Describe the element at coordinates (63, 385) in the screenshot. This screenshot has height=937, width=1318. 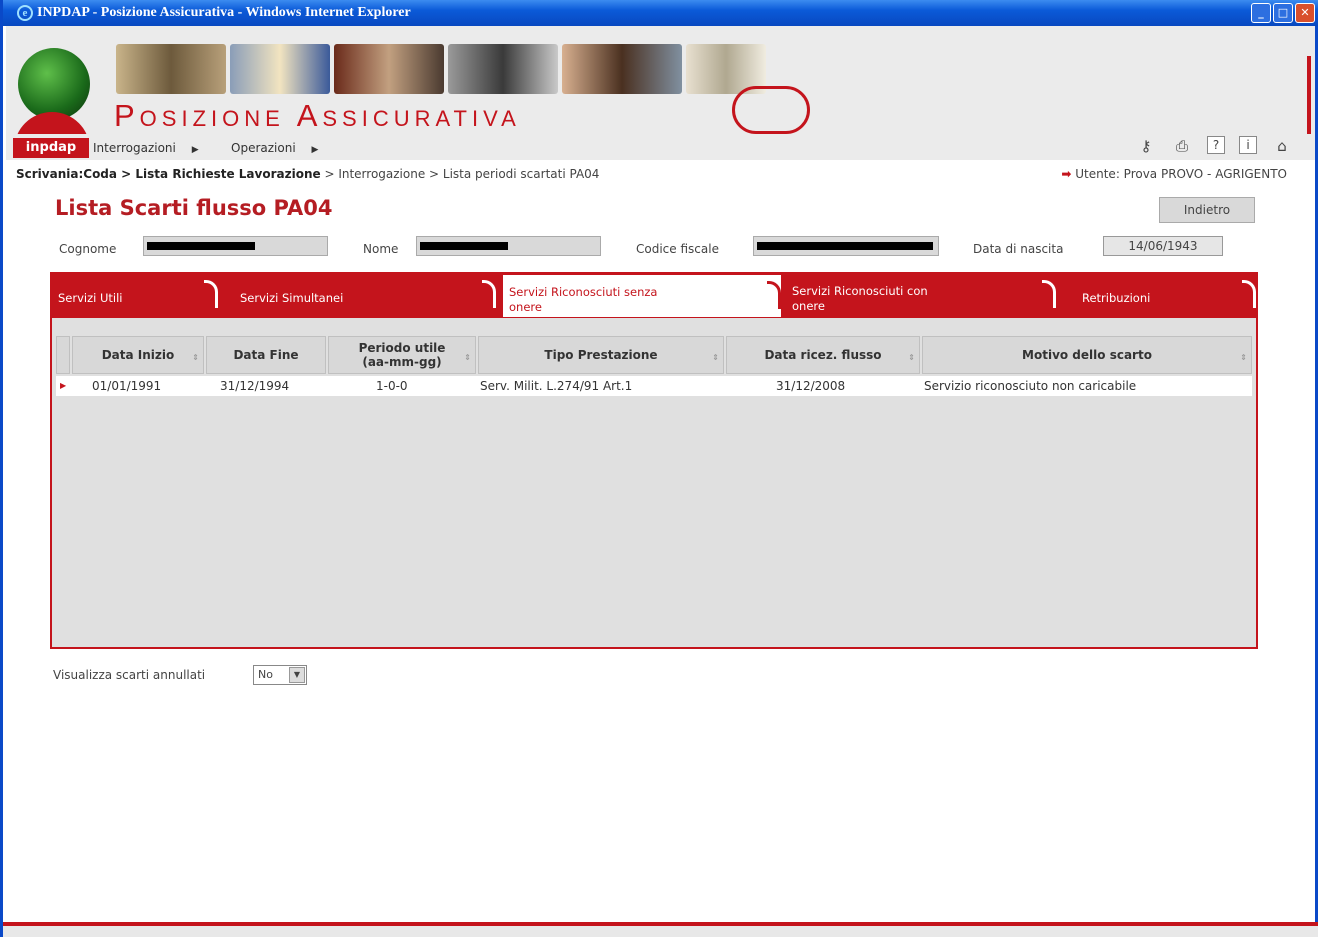
I see `row-selector-icon: ▶` at that location.